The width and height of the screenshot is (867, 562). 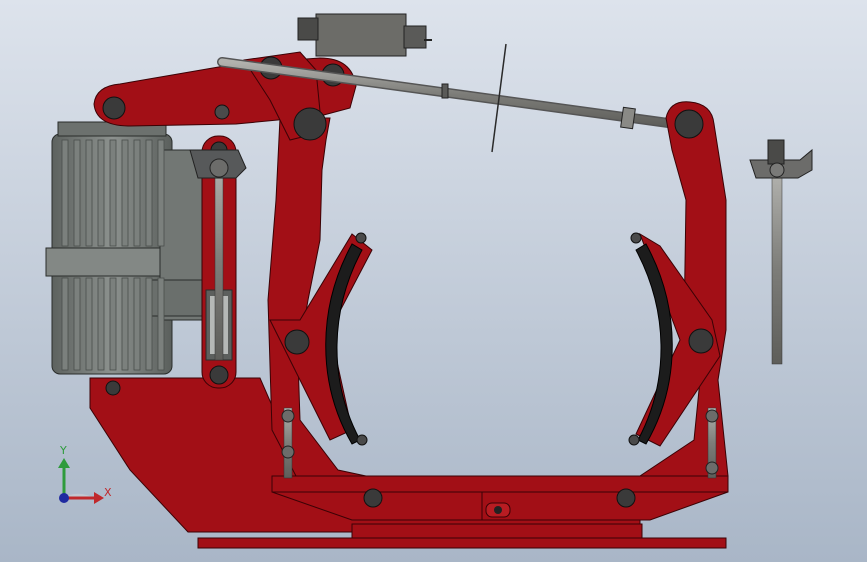 What do you see at coordinates (222, 112) in the screenshot?
I see `lever-pivot-small` at bounding box center [222, 112].